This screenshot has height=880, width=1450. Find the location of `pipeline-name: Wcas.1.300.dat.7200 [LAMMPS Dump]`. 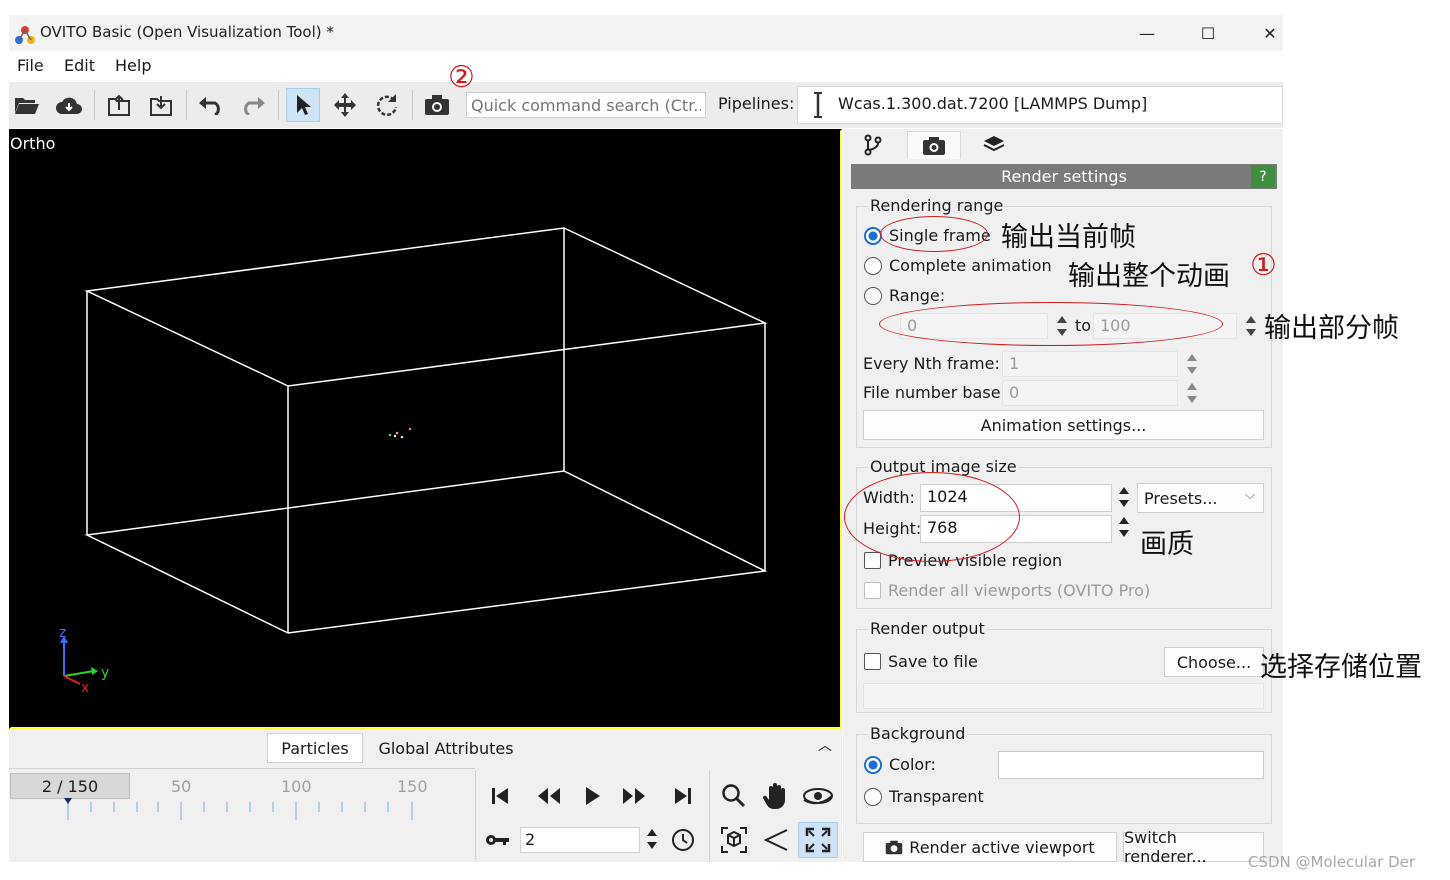

pipeline-name: Wcas.1.300.dat.7200 [LAMMPS Dump] is located at coordinates (993, 103).